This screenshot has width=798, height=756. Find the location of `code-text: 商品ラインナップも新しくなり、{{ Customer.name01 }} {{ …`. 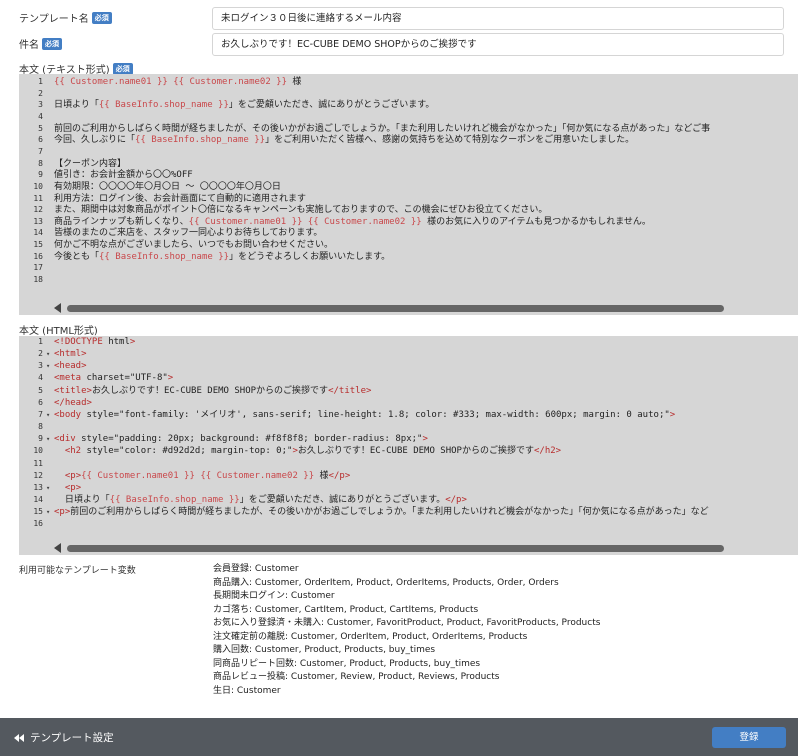

code-text: 商品ラインナップも新しくなり、{{ Customer.name01 }} {{ … is located at coordinates (352, 221).